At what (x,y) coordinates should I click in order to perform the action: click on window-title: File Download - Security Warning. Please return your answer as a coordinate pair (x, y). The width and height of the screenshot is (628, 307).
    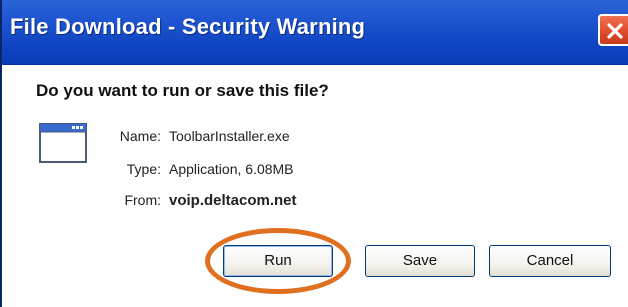
    Looking at the image, I should click on (188, 26).